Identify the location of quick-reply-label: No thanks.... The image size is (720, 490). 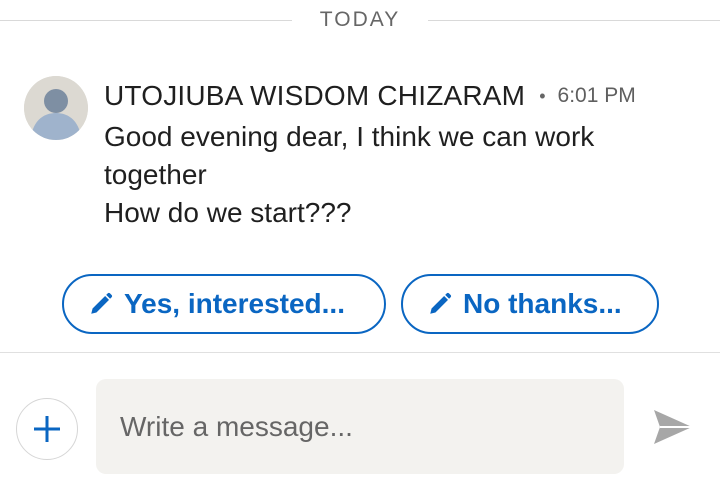
(542, 303).